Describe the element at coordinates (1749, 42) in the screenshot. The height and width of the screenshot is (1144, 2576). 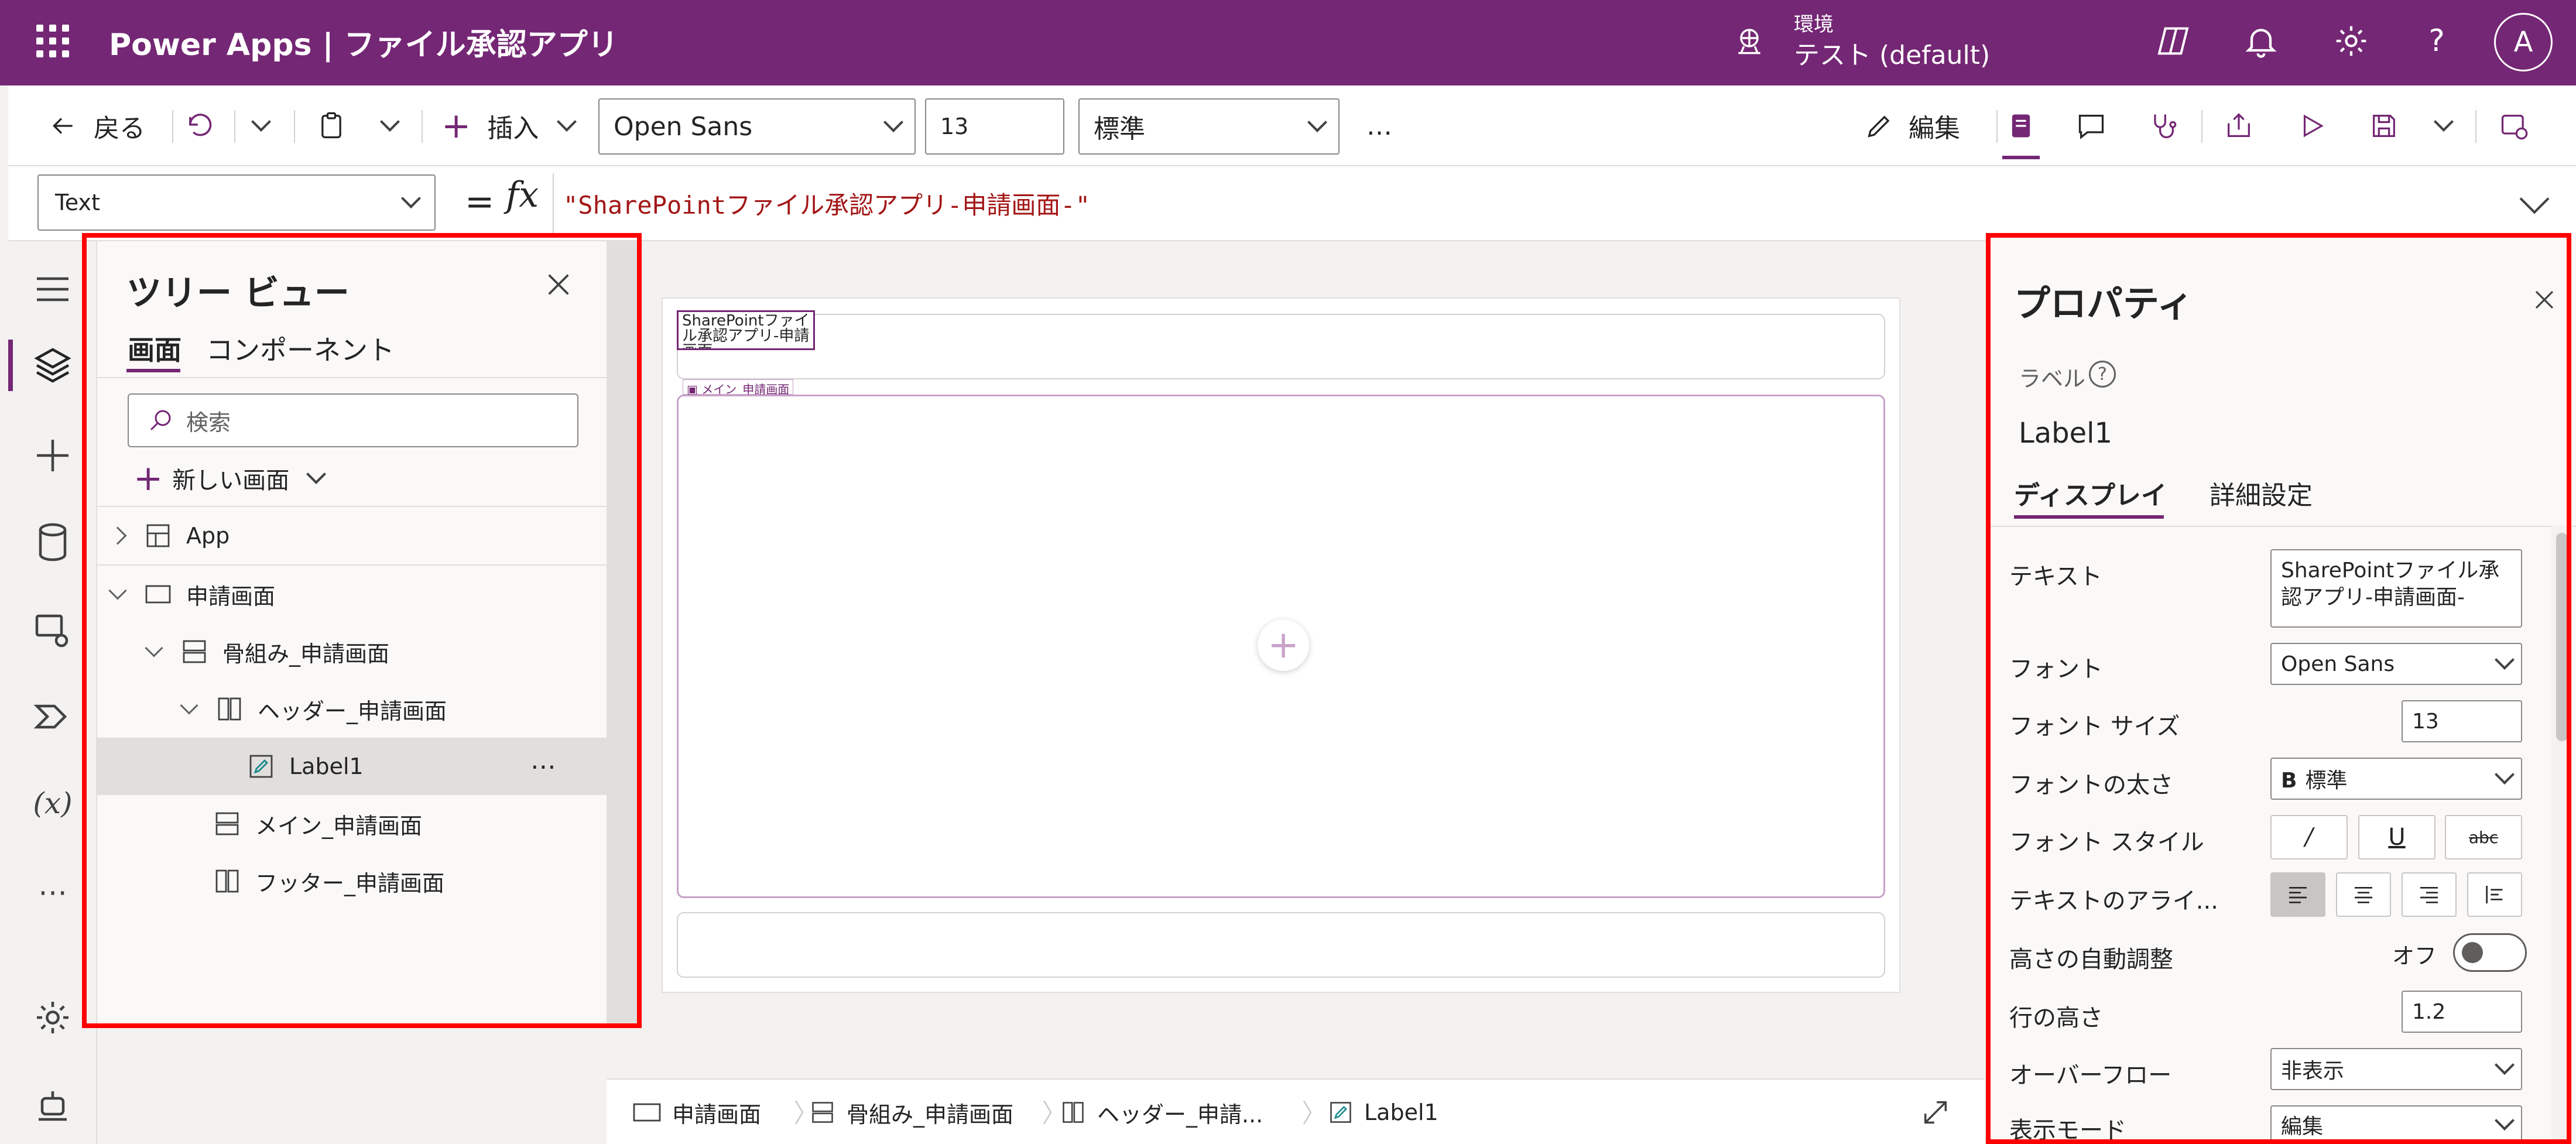
I see `environment-icon` at that location.